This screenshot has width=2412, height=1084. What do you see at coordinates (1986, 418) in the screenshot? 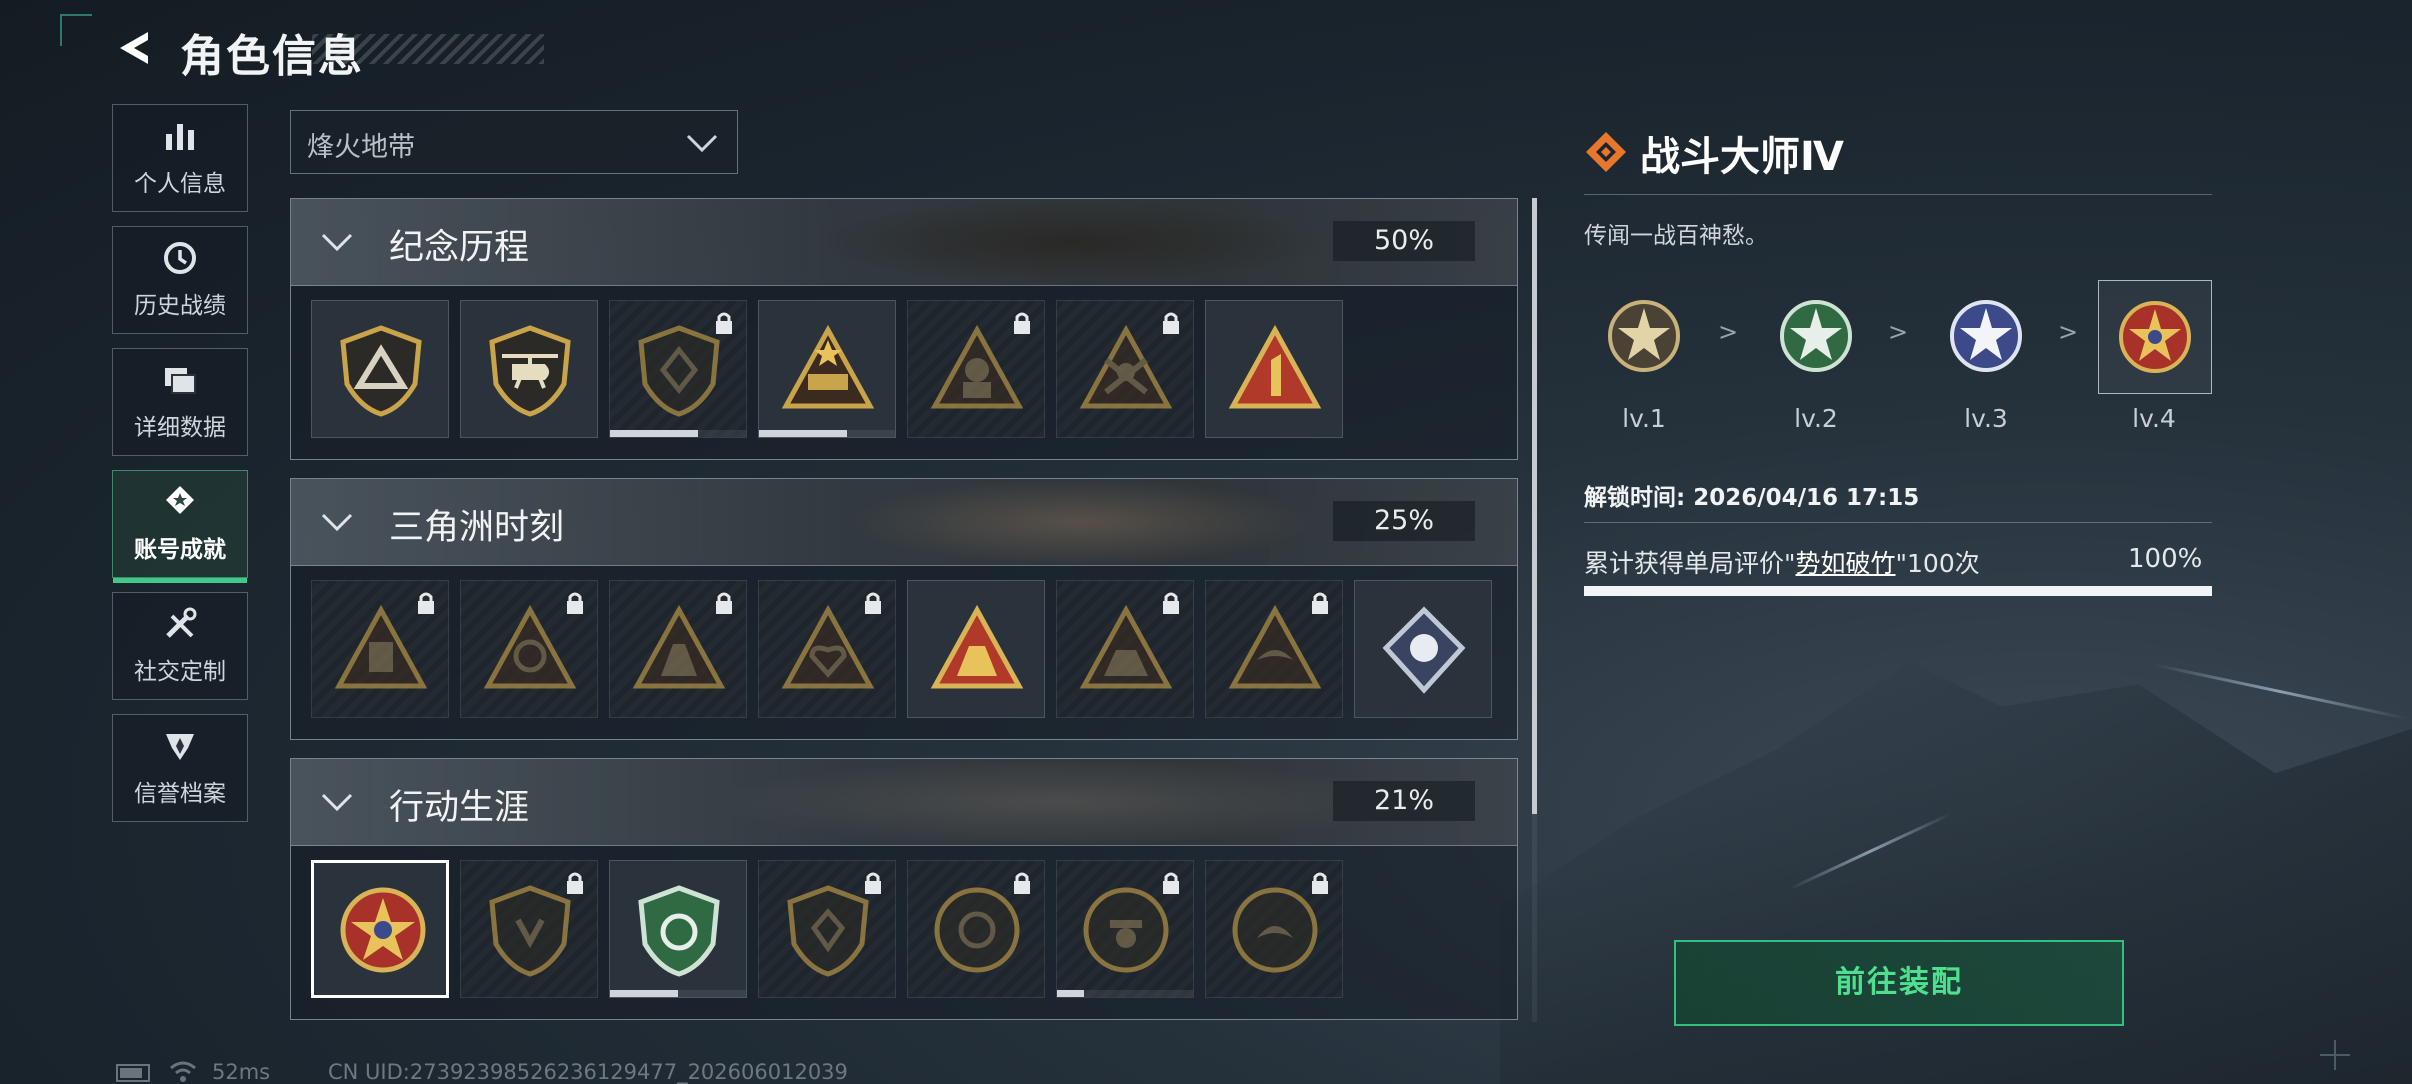
I see `level-label: lv.3` at bounding box center [1986, 418].